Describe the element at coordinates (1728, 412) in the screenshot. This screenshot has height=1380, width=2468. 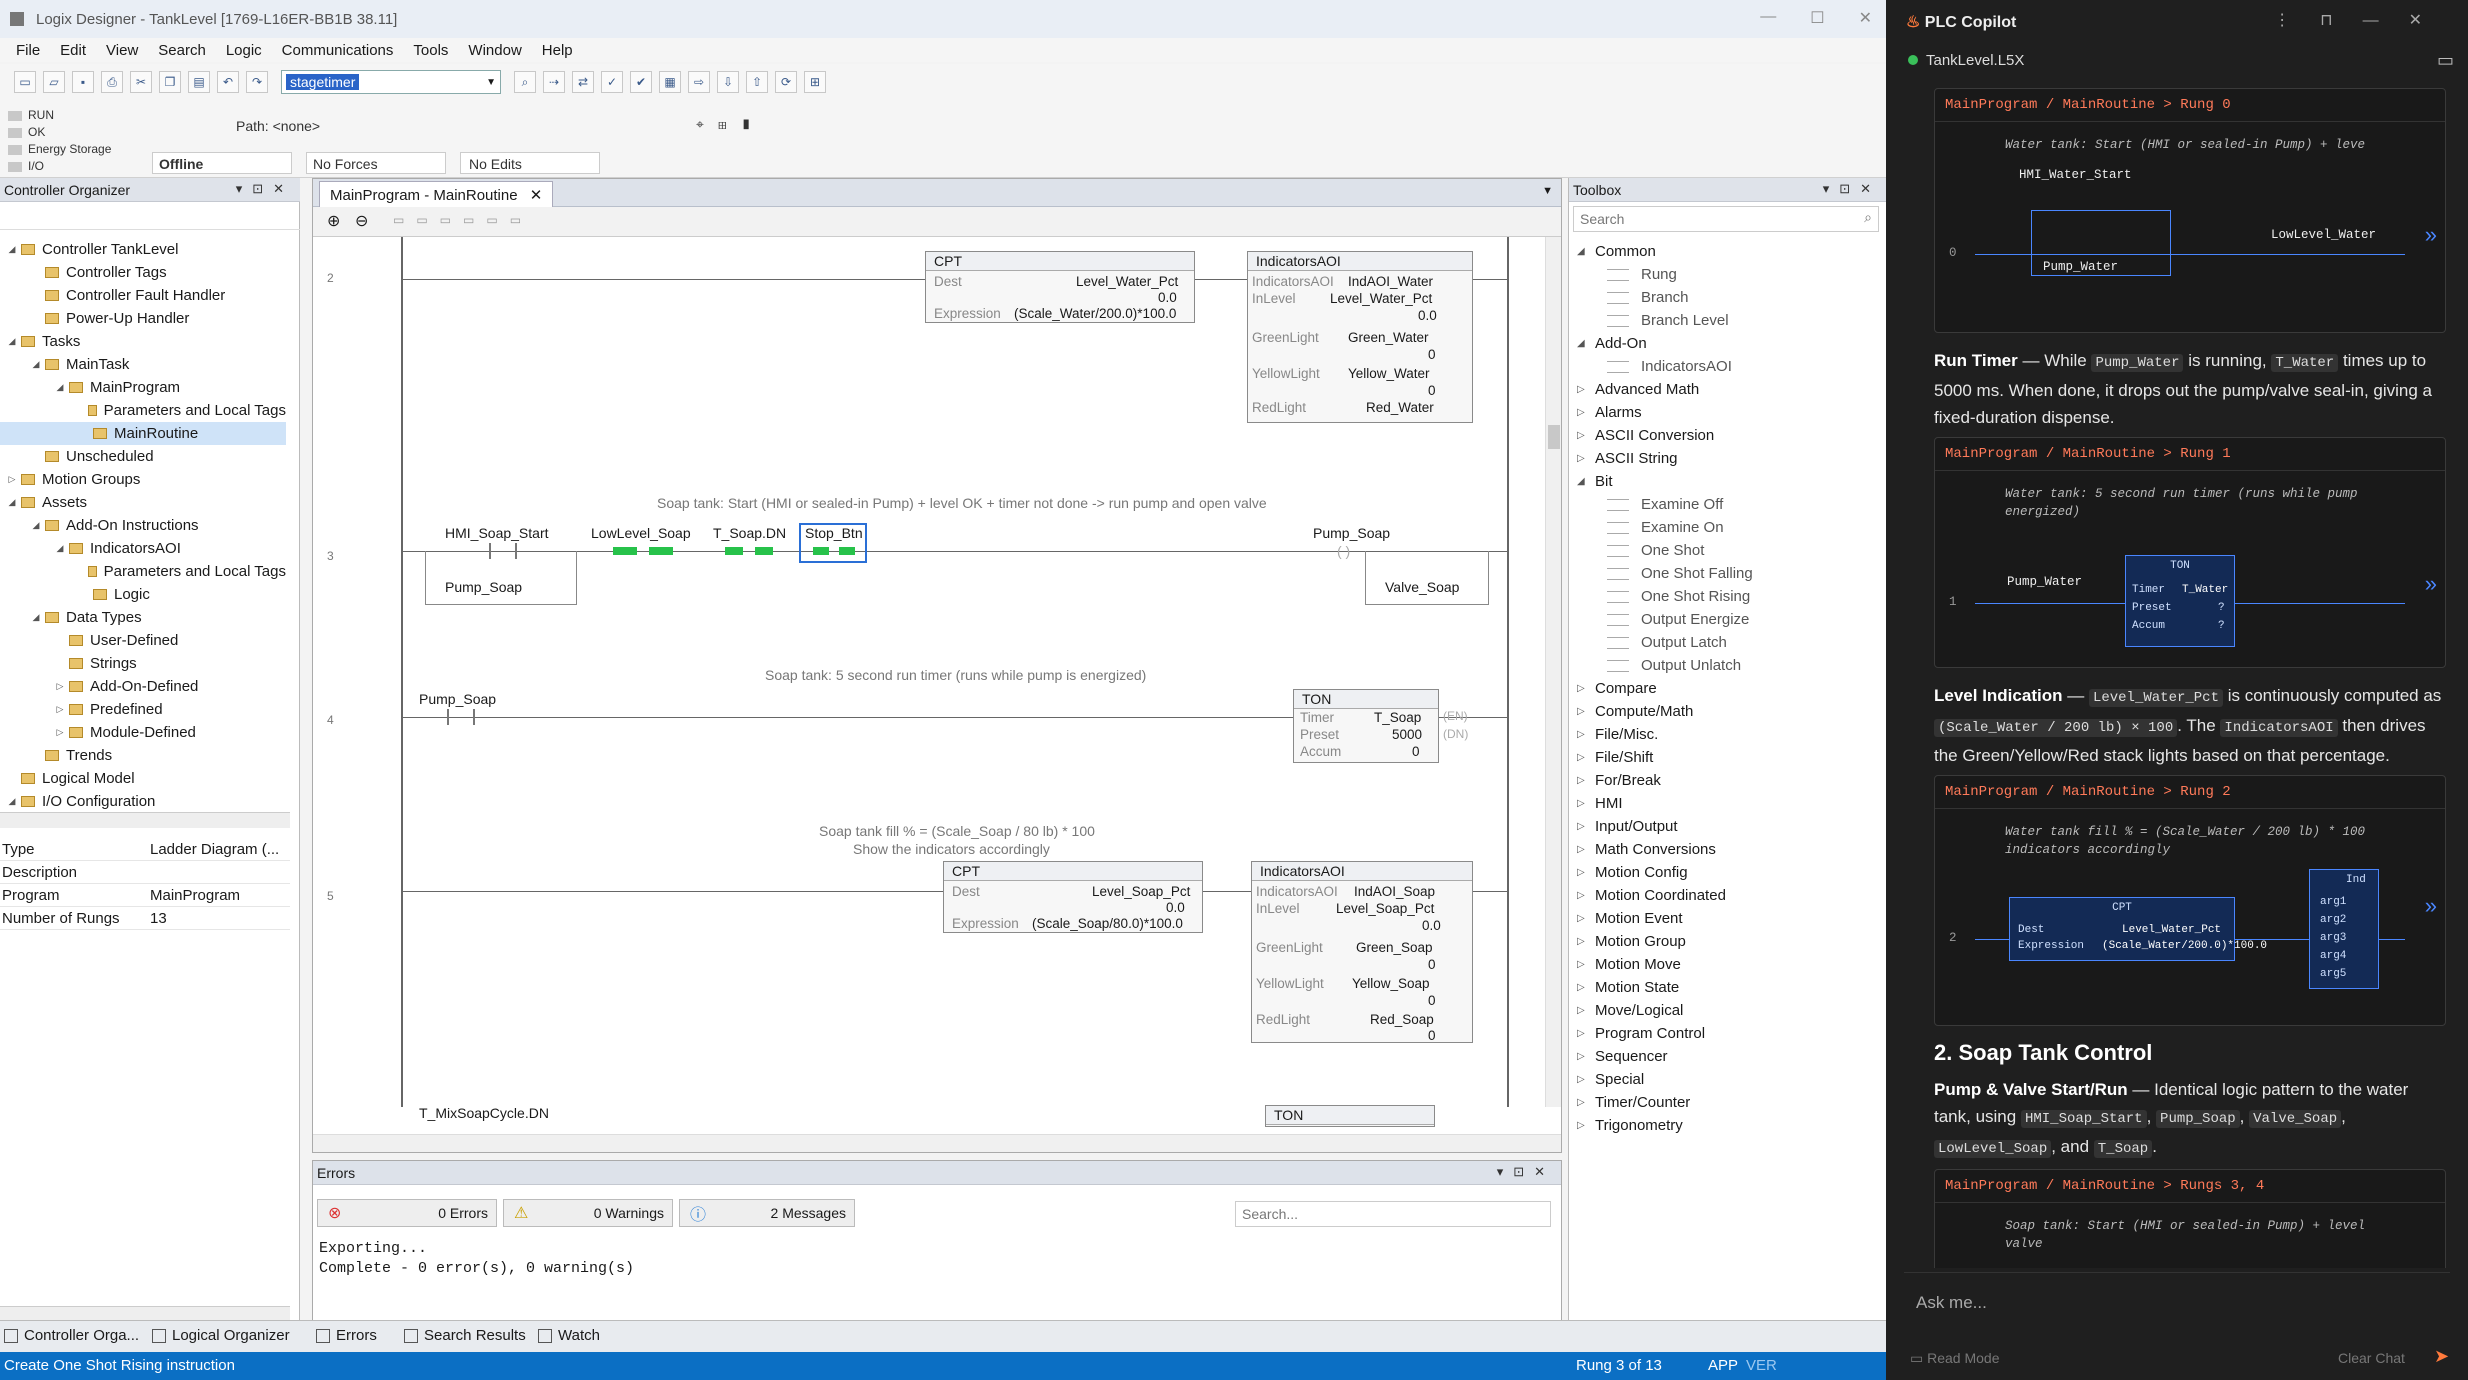
I see `toolbox-category: ▷ Alarms` at that location.